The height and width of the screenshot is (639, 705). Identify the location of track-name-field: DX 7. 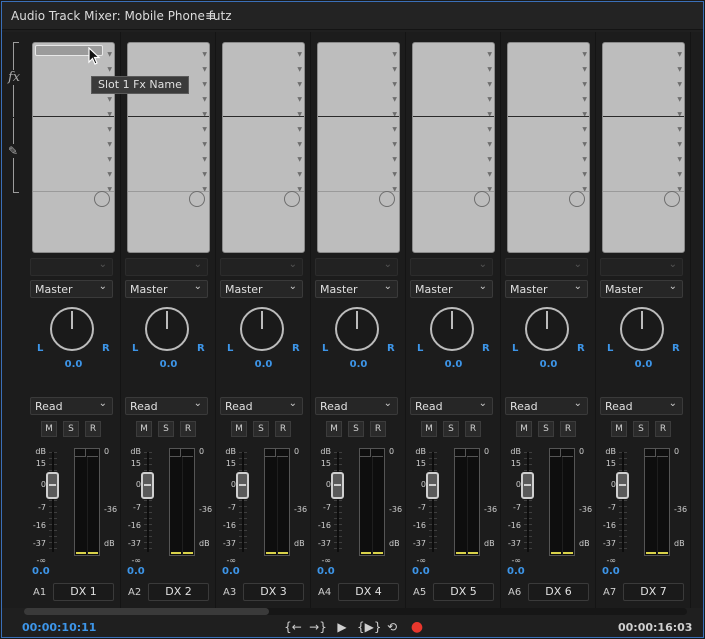
(653, 592).